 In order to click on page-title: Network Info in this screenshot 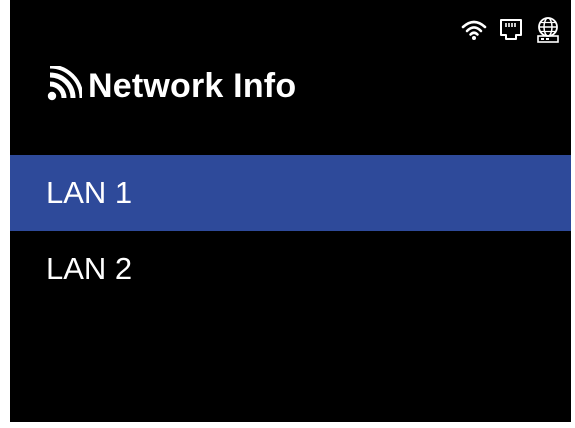, I will do `click(192, 86)`.